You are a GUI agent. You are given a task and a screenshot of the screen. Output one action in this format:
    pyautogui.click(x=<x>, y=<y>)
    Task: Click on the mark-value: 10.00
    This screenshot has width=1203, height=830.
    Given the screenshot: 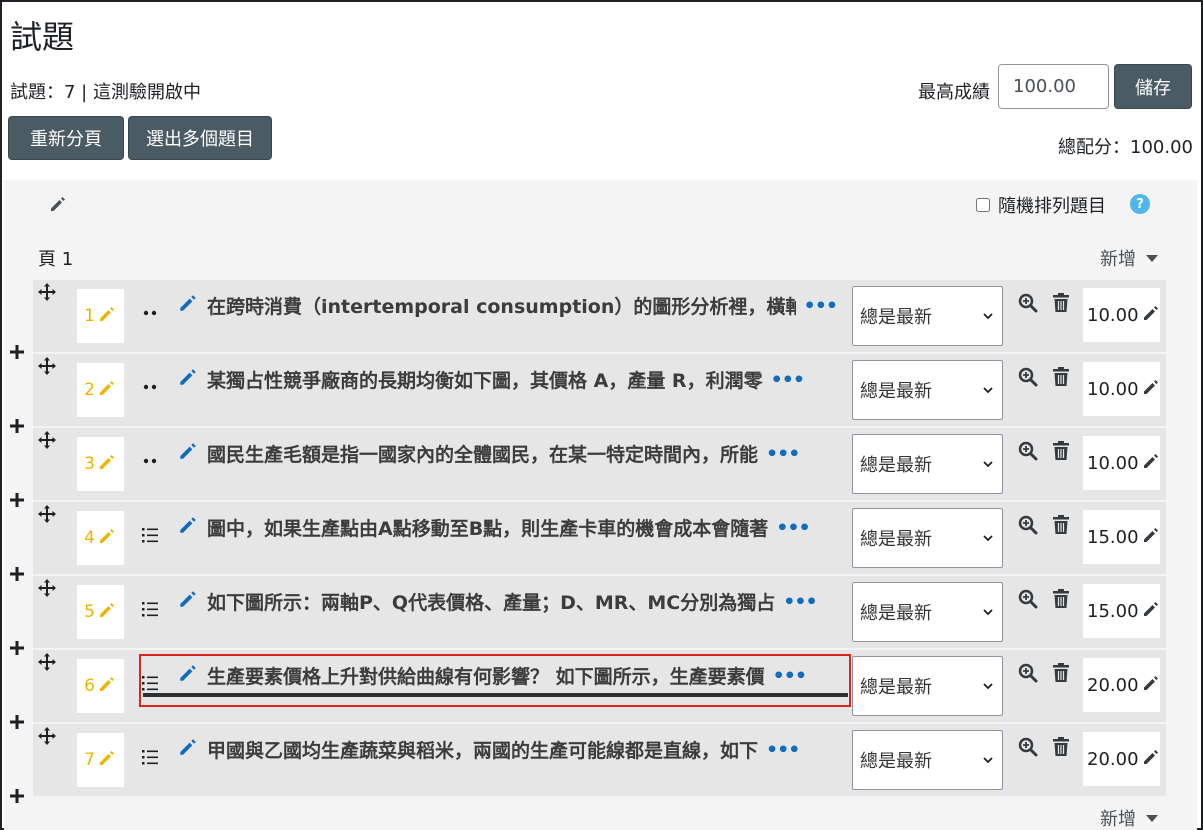 What is the action you would take?
    pyautogui.click(x=1113, y=463)
    